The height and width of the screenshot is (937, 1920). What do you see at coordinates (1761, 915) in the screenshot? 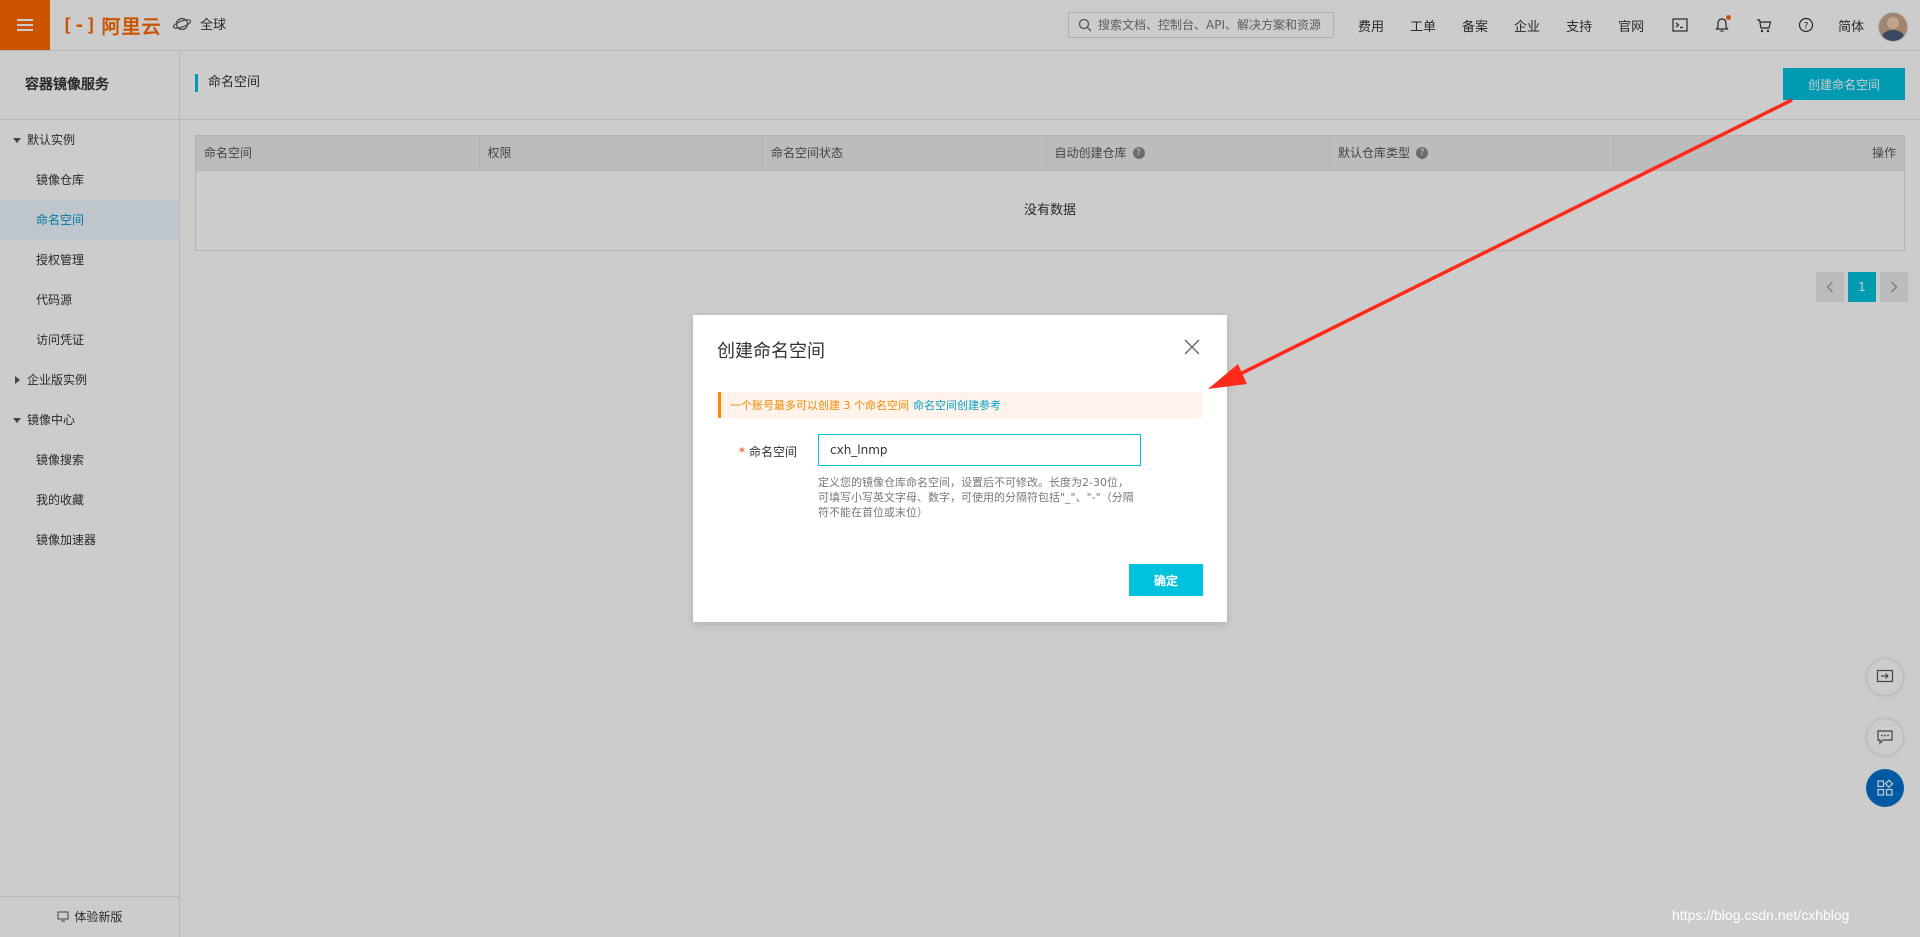
I see `watermark: https://blog.csdn.net/cxhblog` at bounding box center [1761, 915].